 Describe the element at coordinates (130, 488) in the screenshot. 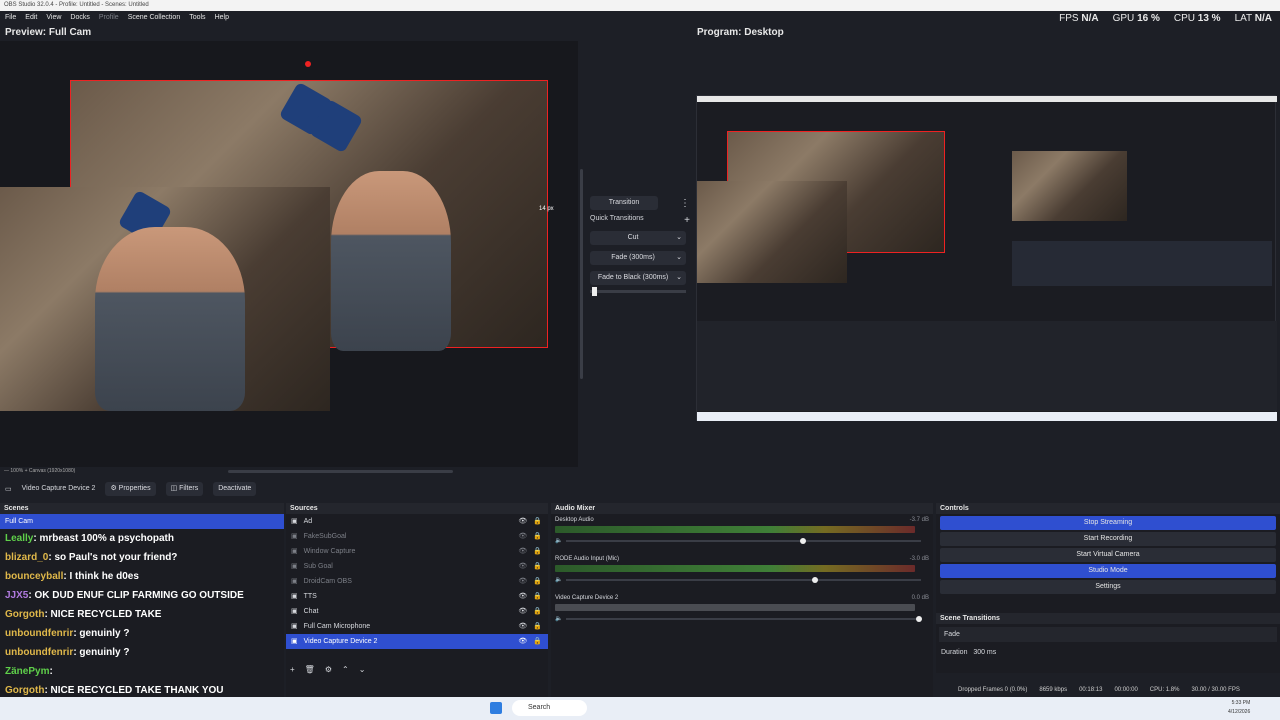

I see `properties-button: ⚙ Properties` at that location.